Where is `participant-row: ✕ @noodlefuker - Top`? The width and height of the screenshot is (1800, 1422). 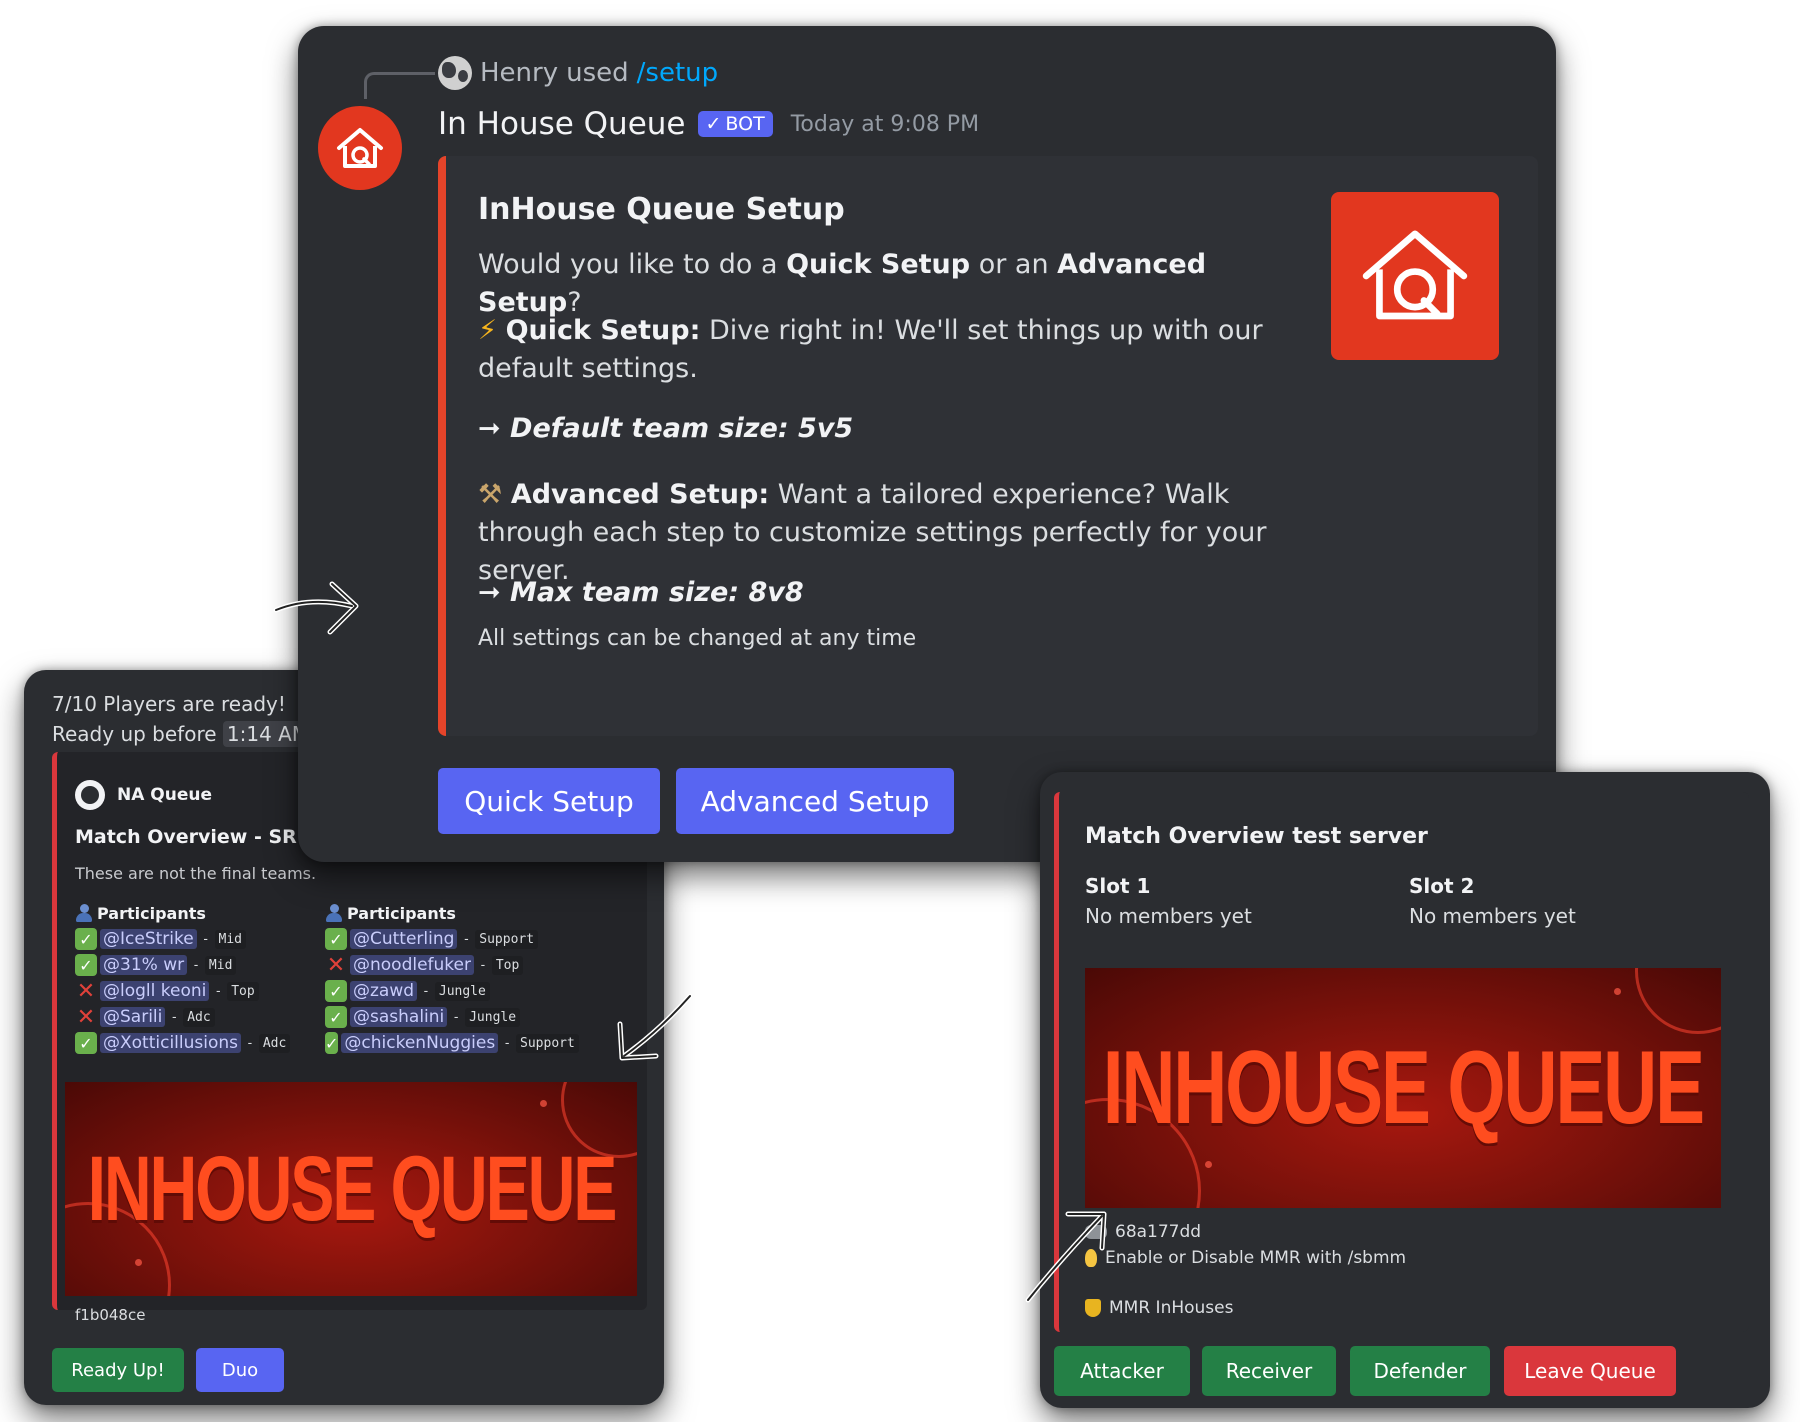 participant-row: ✕ @noodlefuker - Top is located at coordinates (450, 965).